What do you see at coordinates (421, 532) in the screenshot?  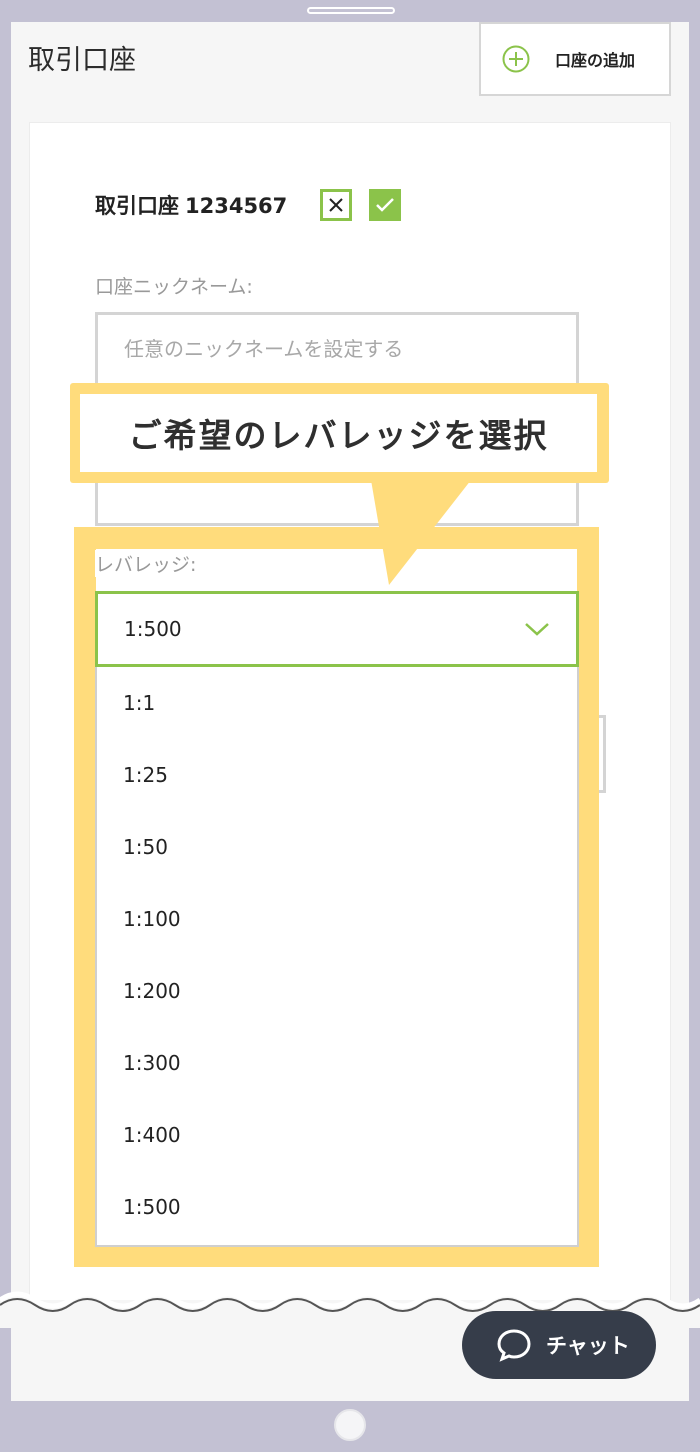 I see `callout-pointer` at bounding box center [421, 532].